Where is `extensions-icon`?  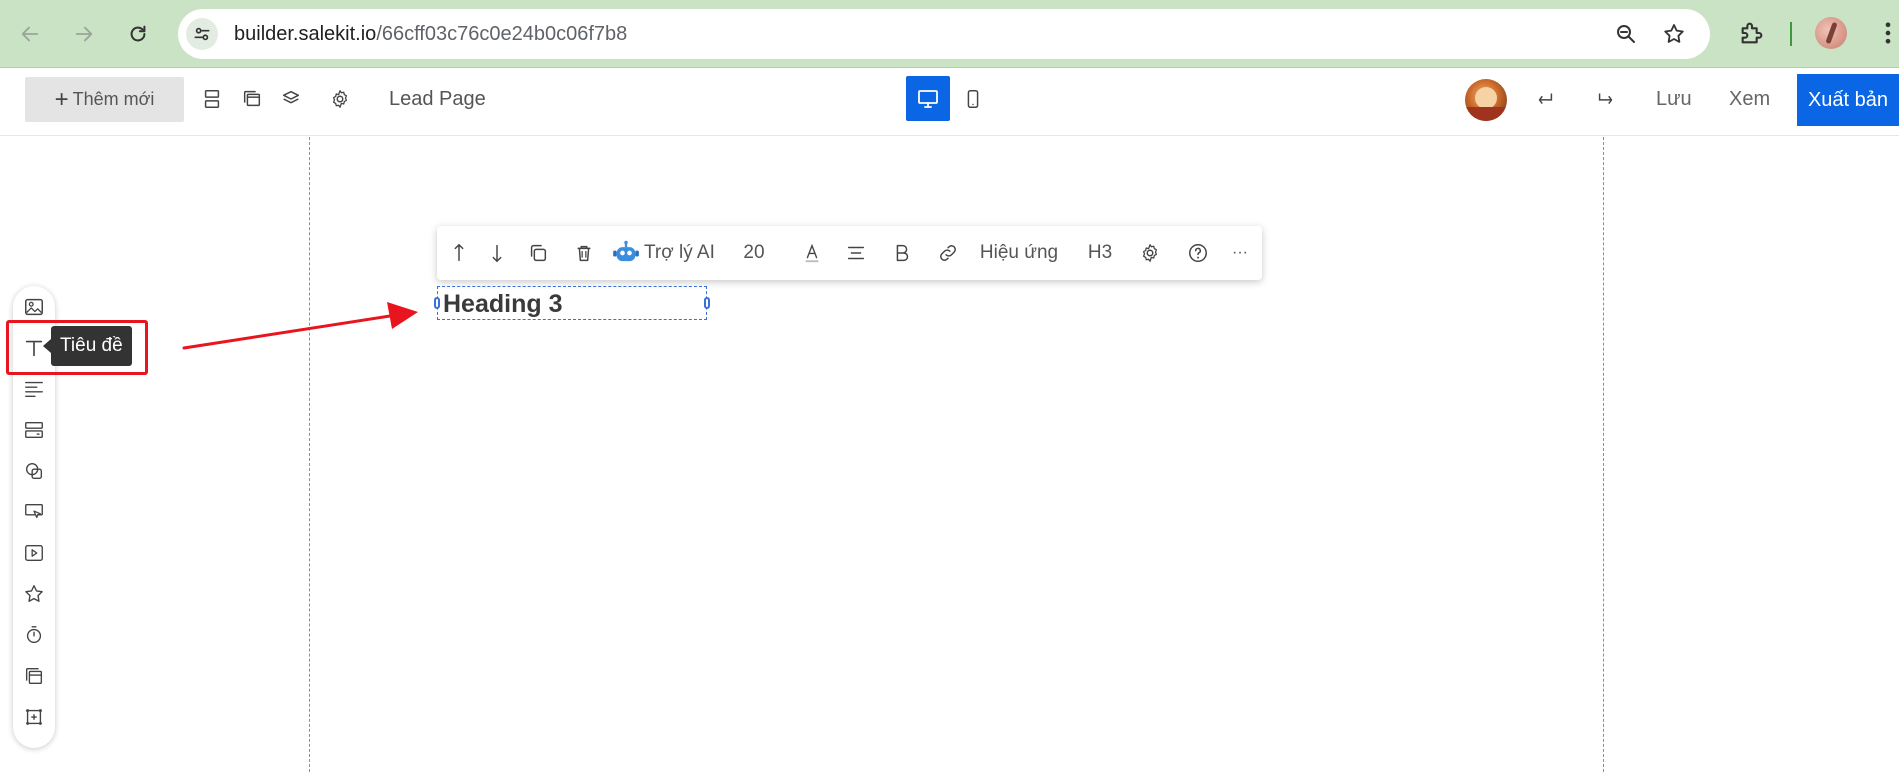 extensions-icon is located at coordinates (1752, 33).